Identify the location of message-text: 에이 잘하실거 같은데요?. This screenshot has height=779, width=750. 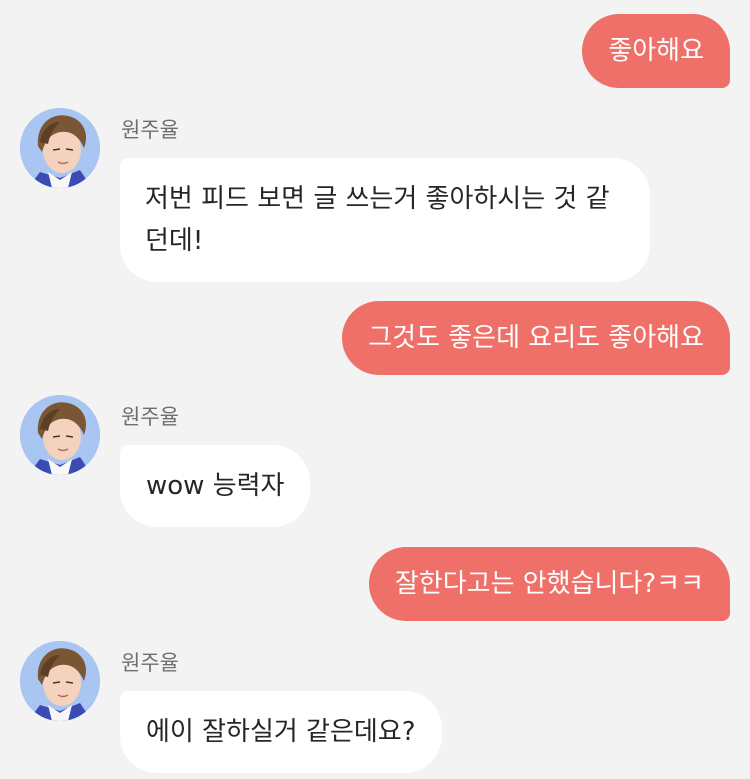
(281, 732).